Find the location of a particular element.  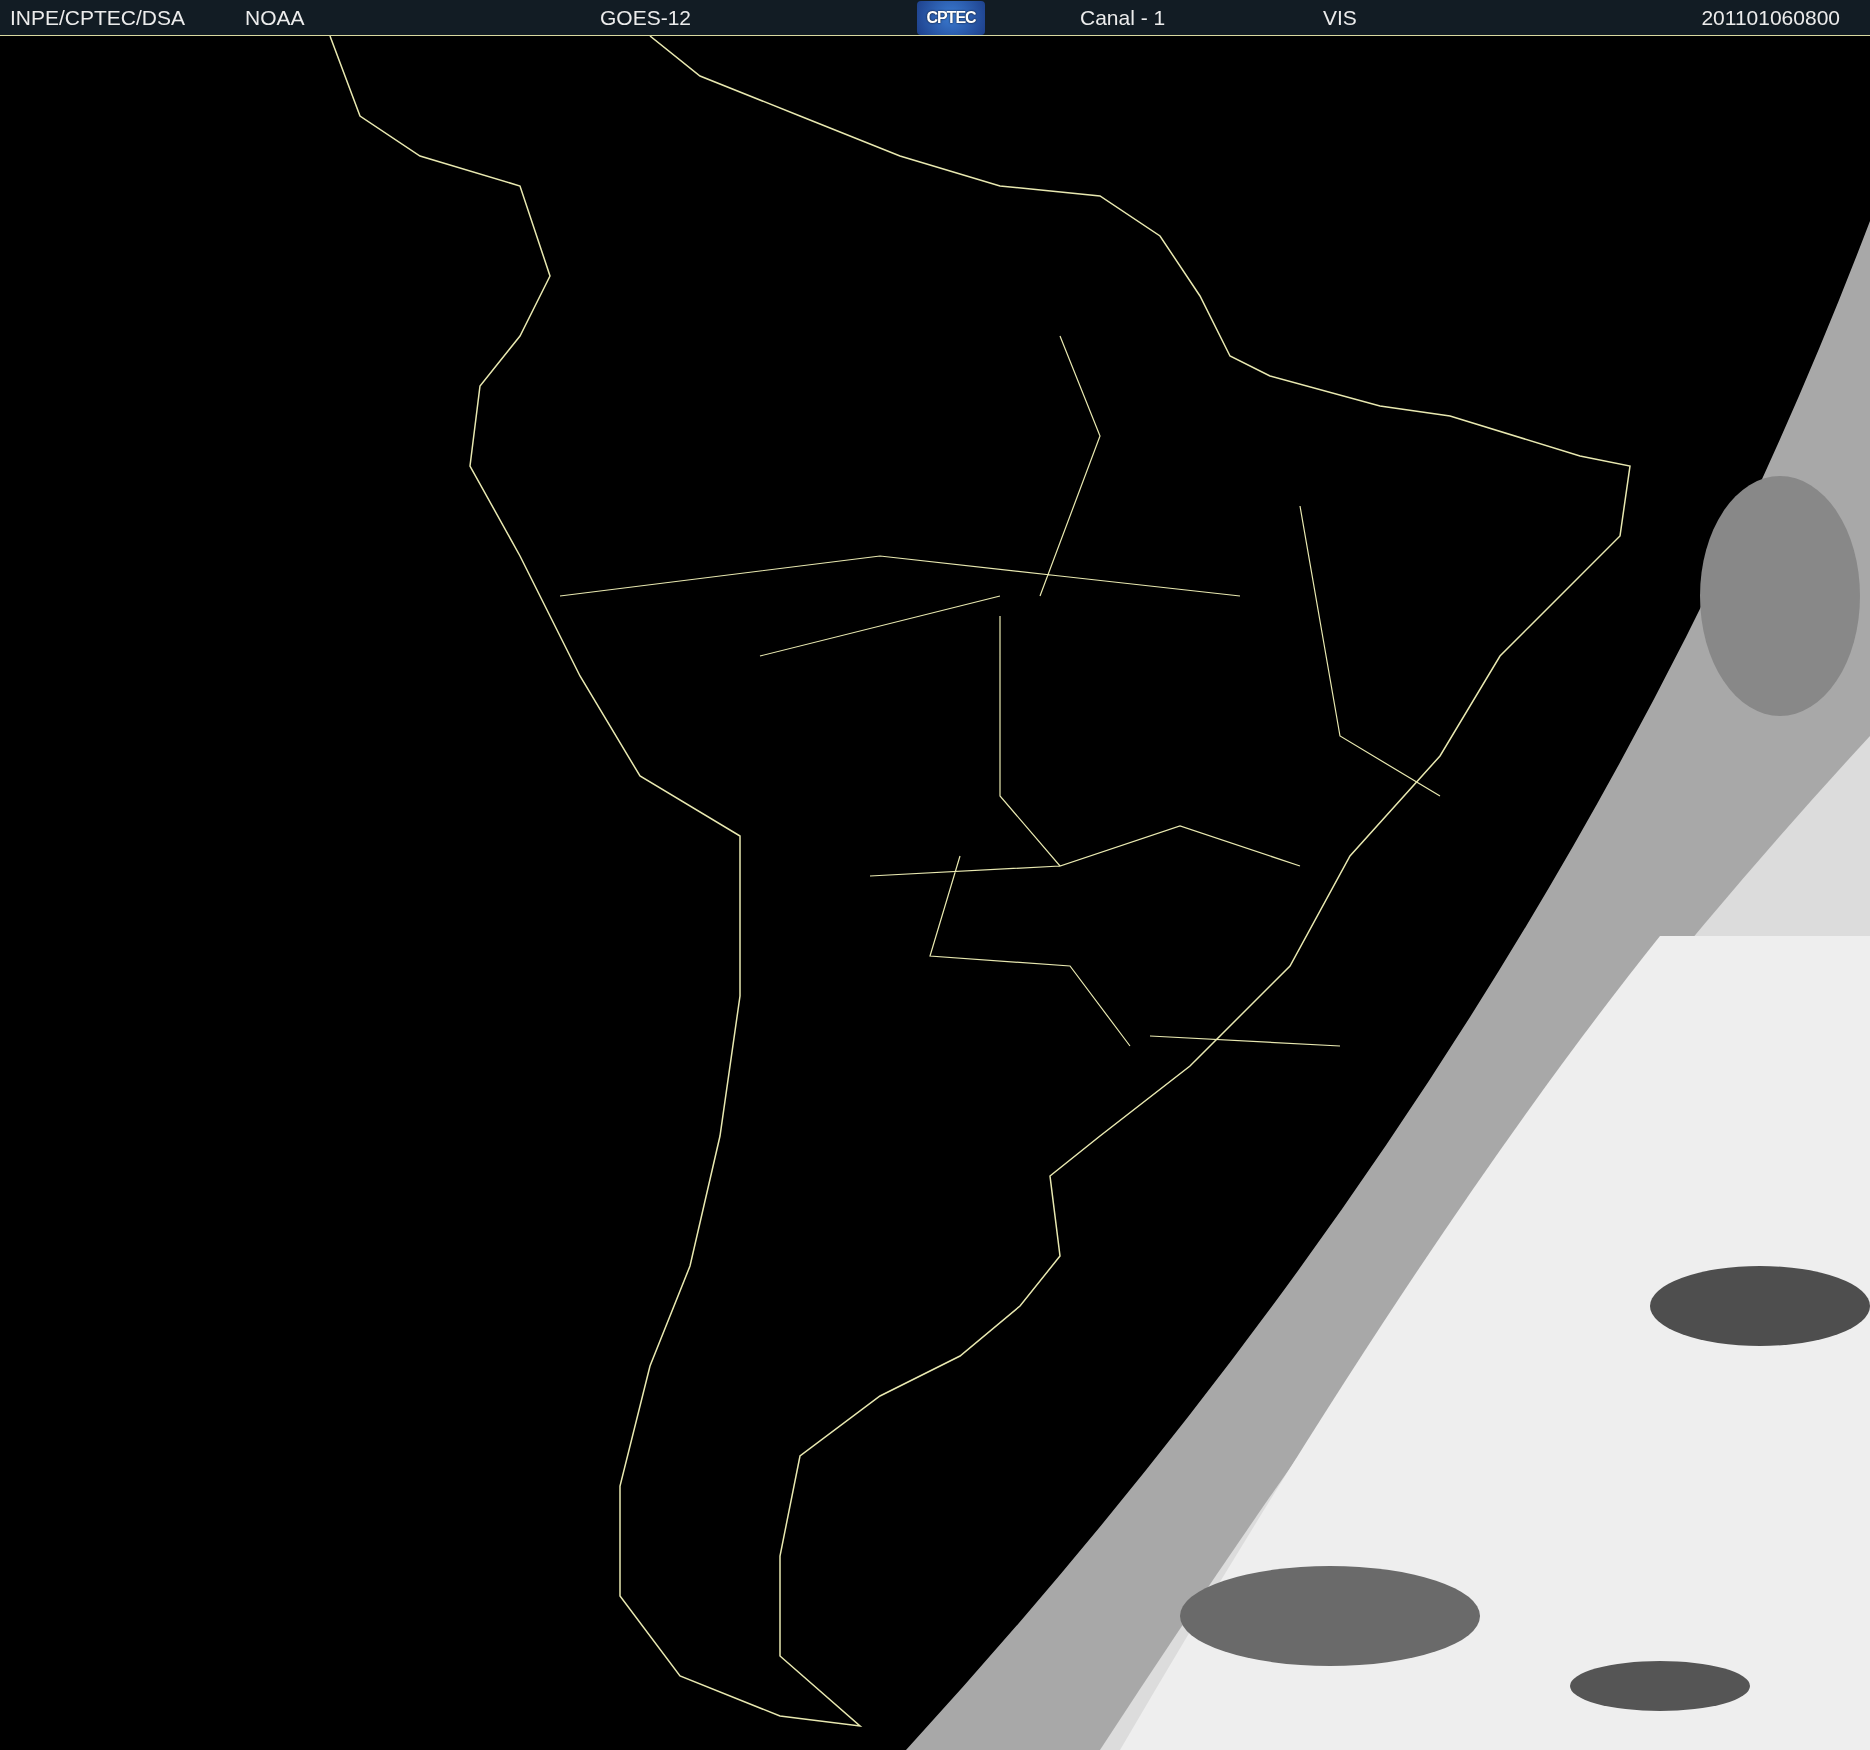

source-label: INPE/CPTEC/DSA is located at coordinates (98, 17).